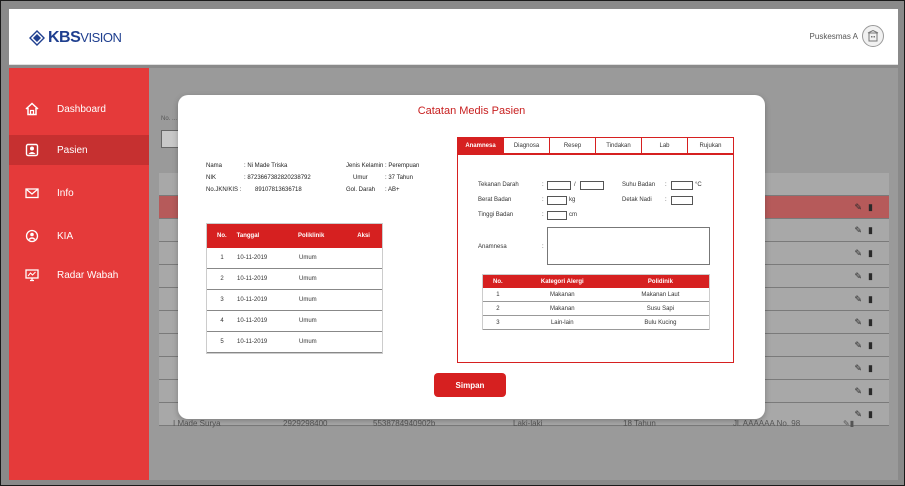  Describe the element at coordinates (32, 109) in the screenshot. I see `home-icon` at that location.